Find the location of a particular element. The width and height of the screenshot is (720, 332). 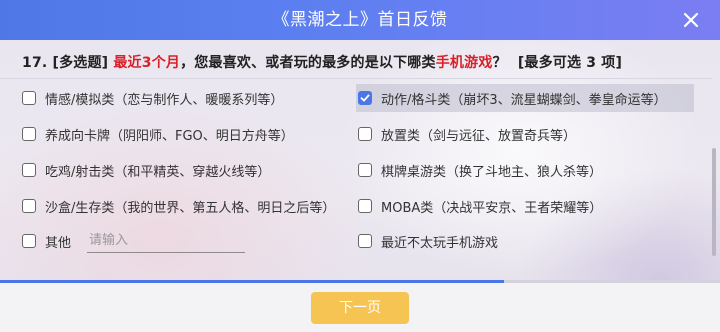

question-body: ，您最喜欢、或者玩的最多的是以下哪类 is located at coordinates (308, 63).